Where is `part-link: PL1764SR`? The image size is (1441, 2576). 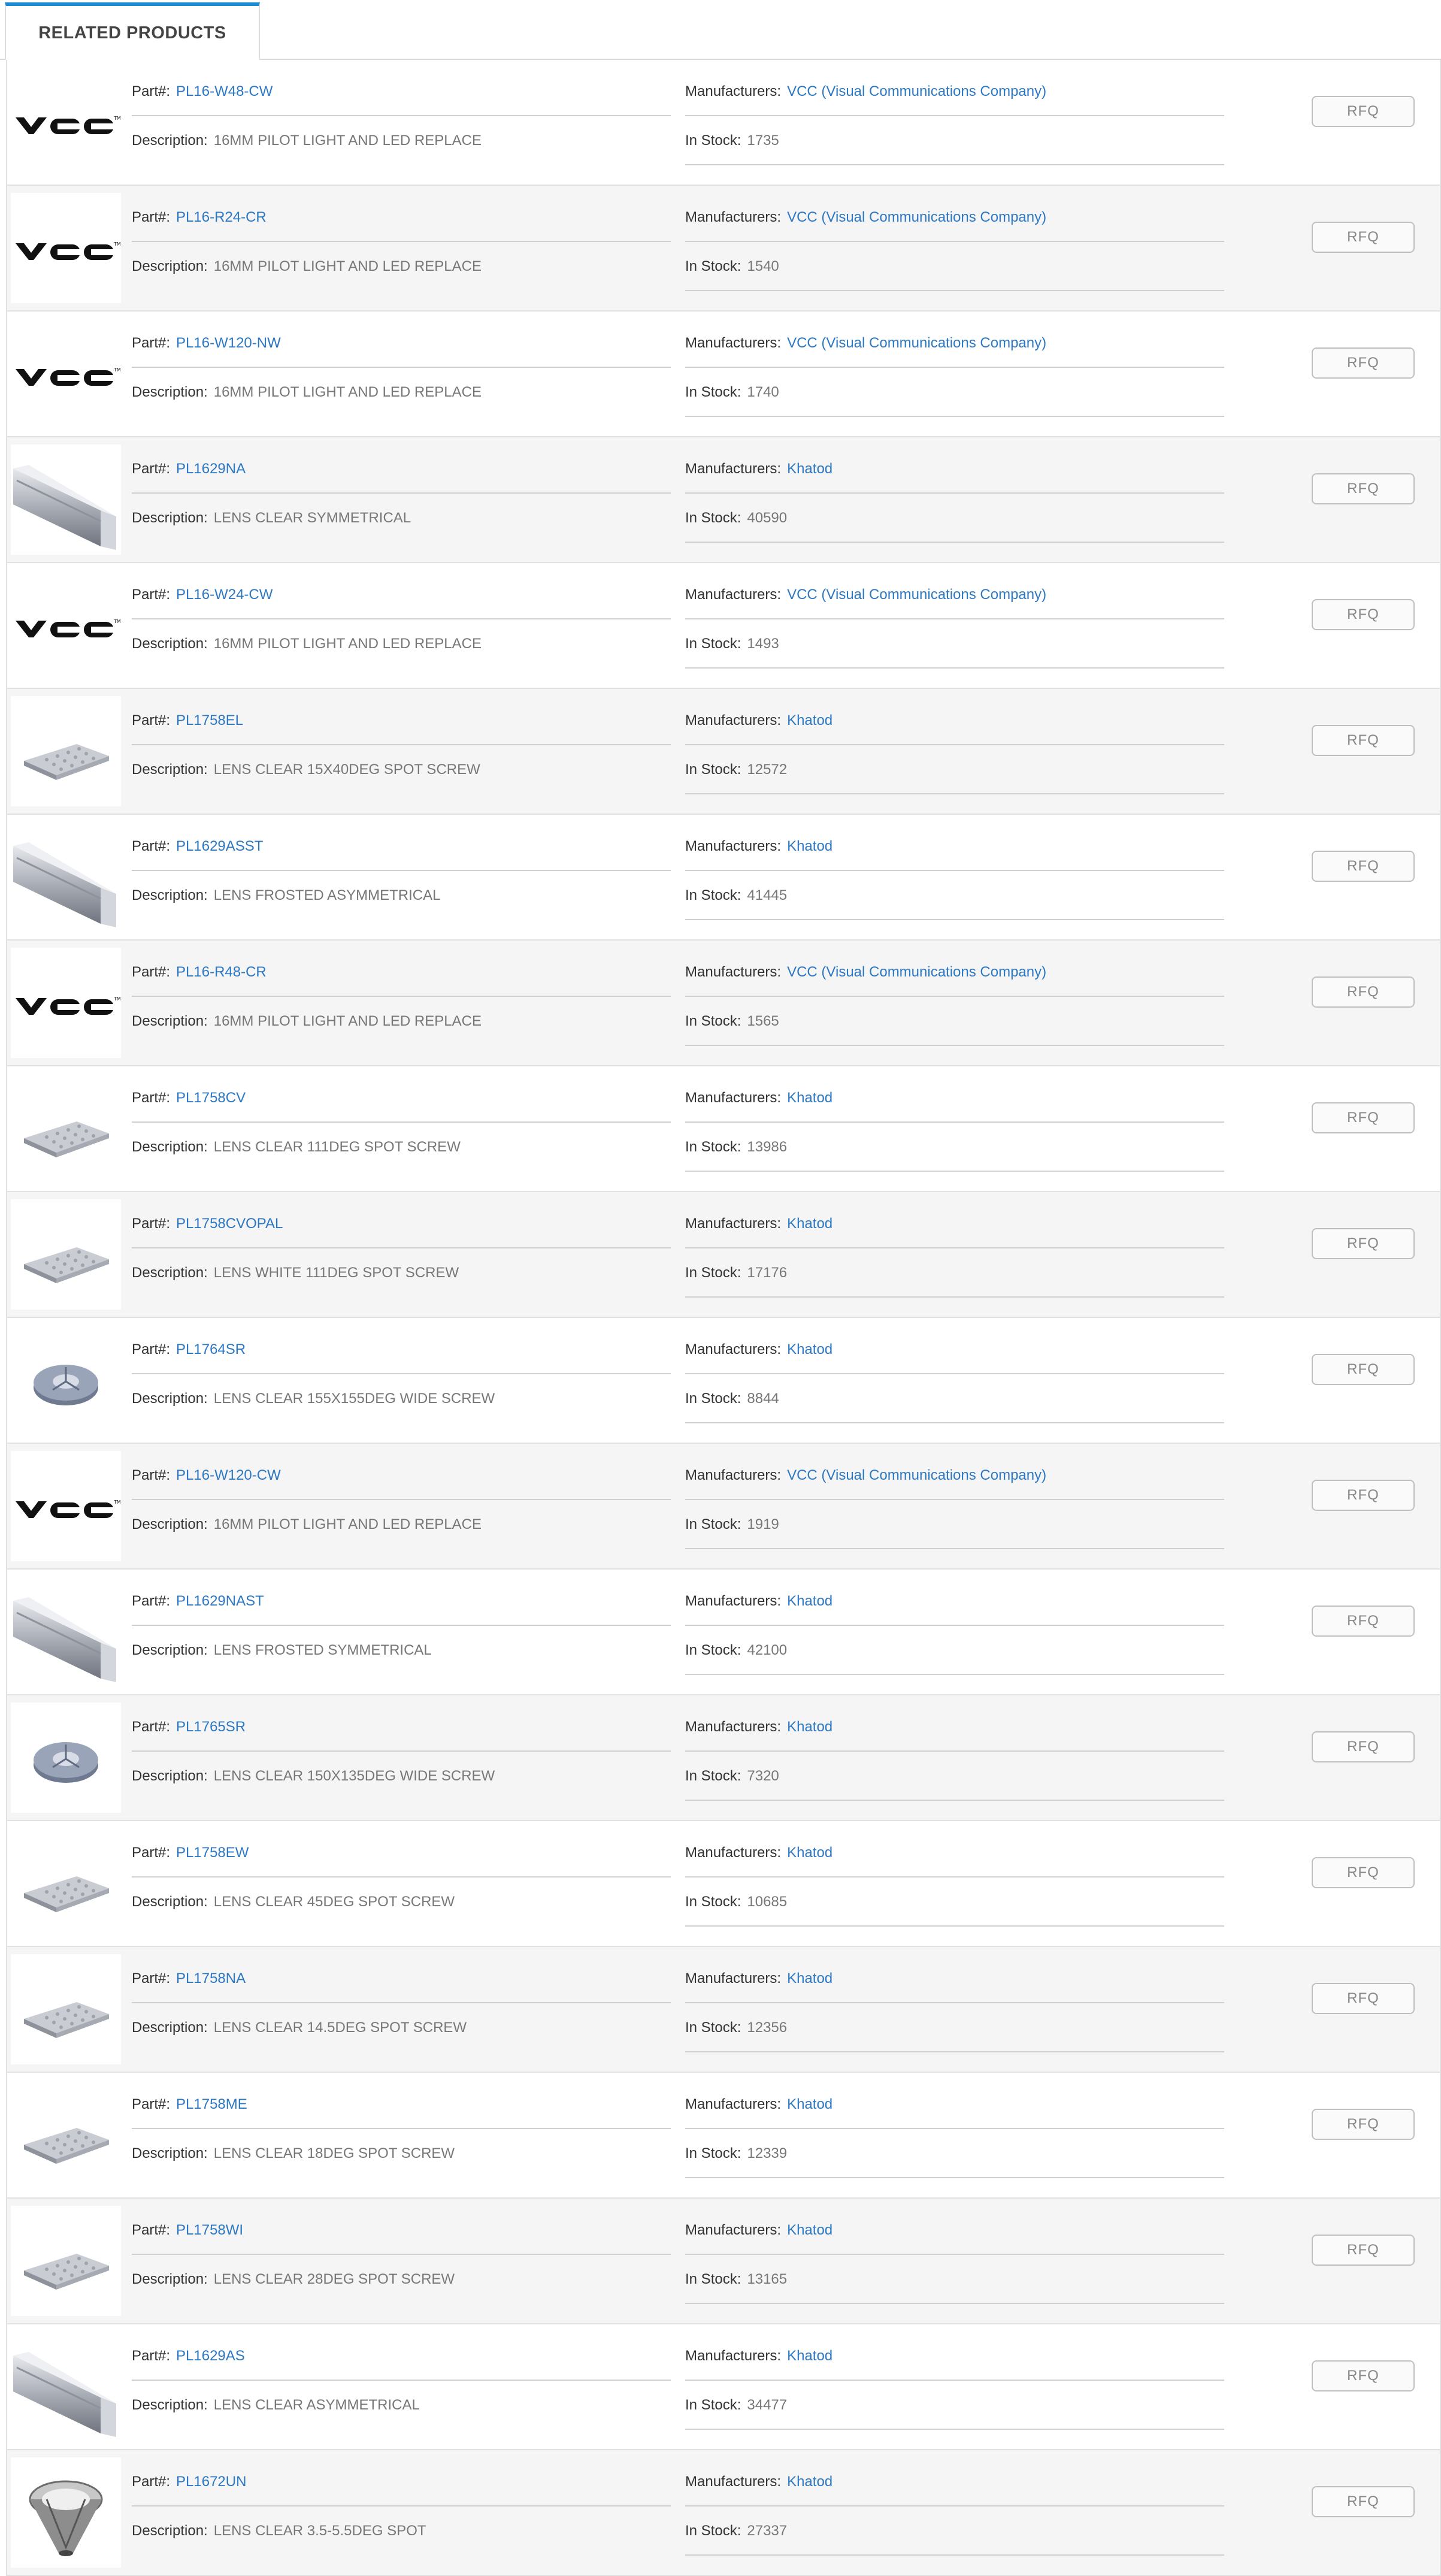 part-link: PL1764SR is located at coordinates (211, 1349).